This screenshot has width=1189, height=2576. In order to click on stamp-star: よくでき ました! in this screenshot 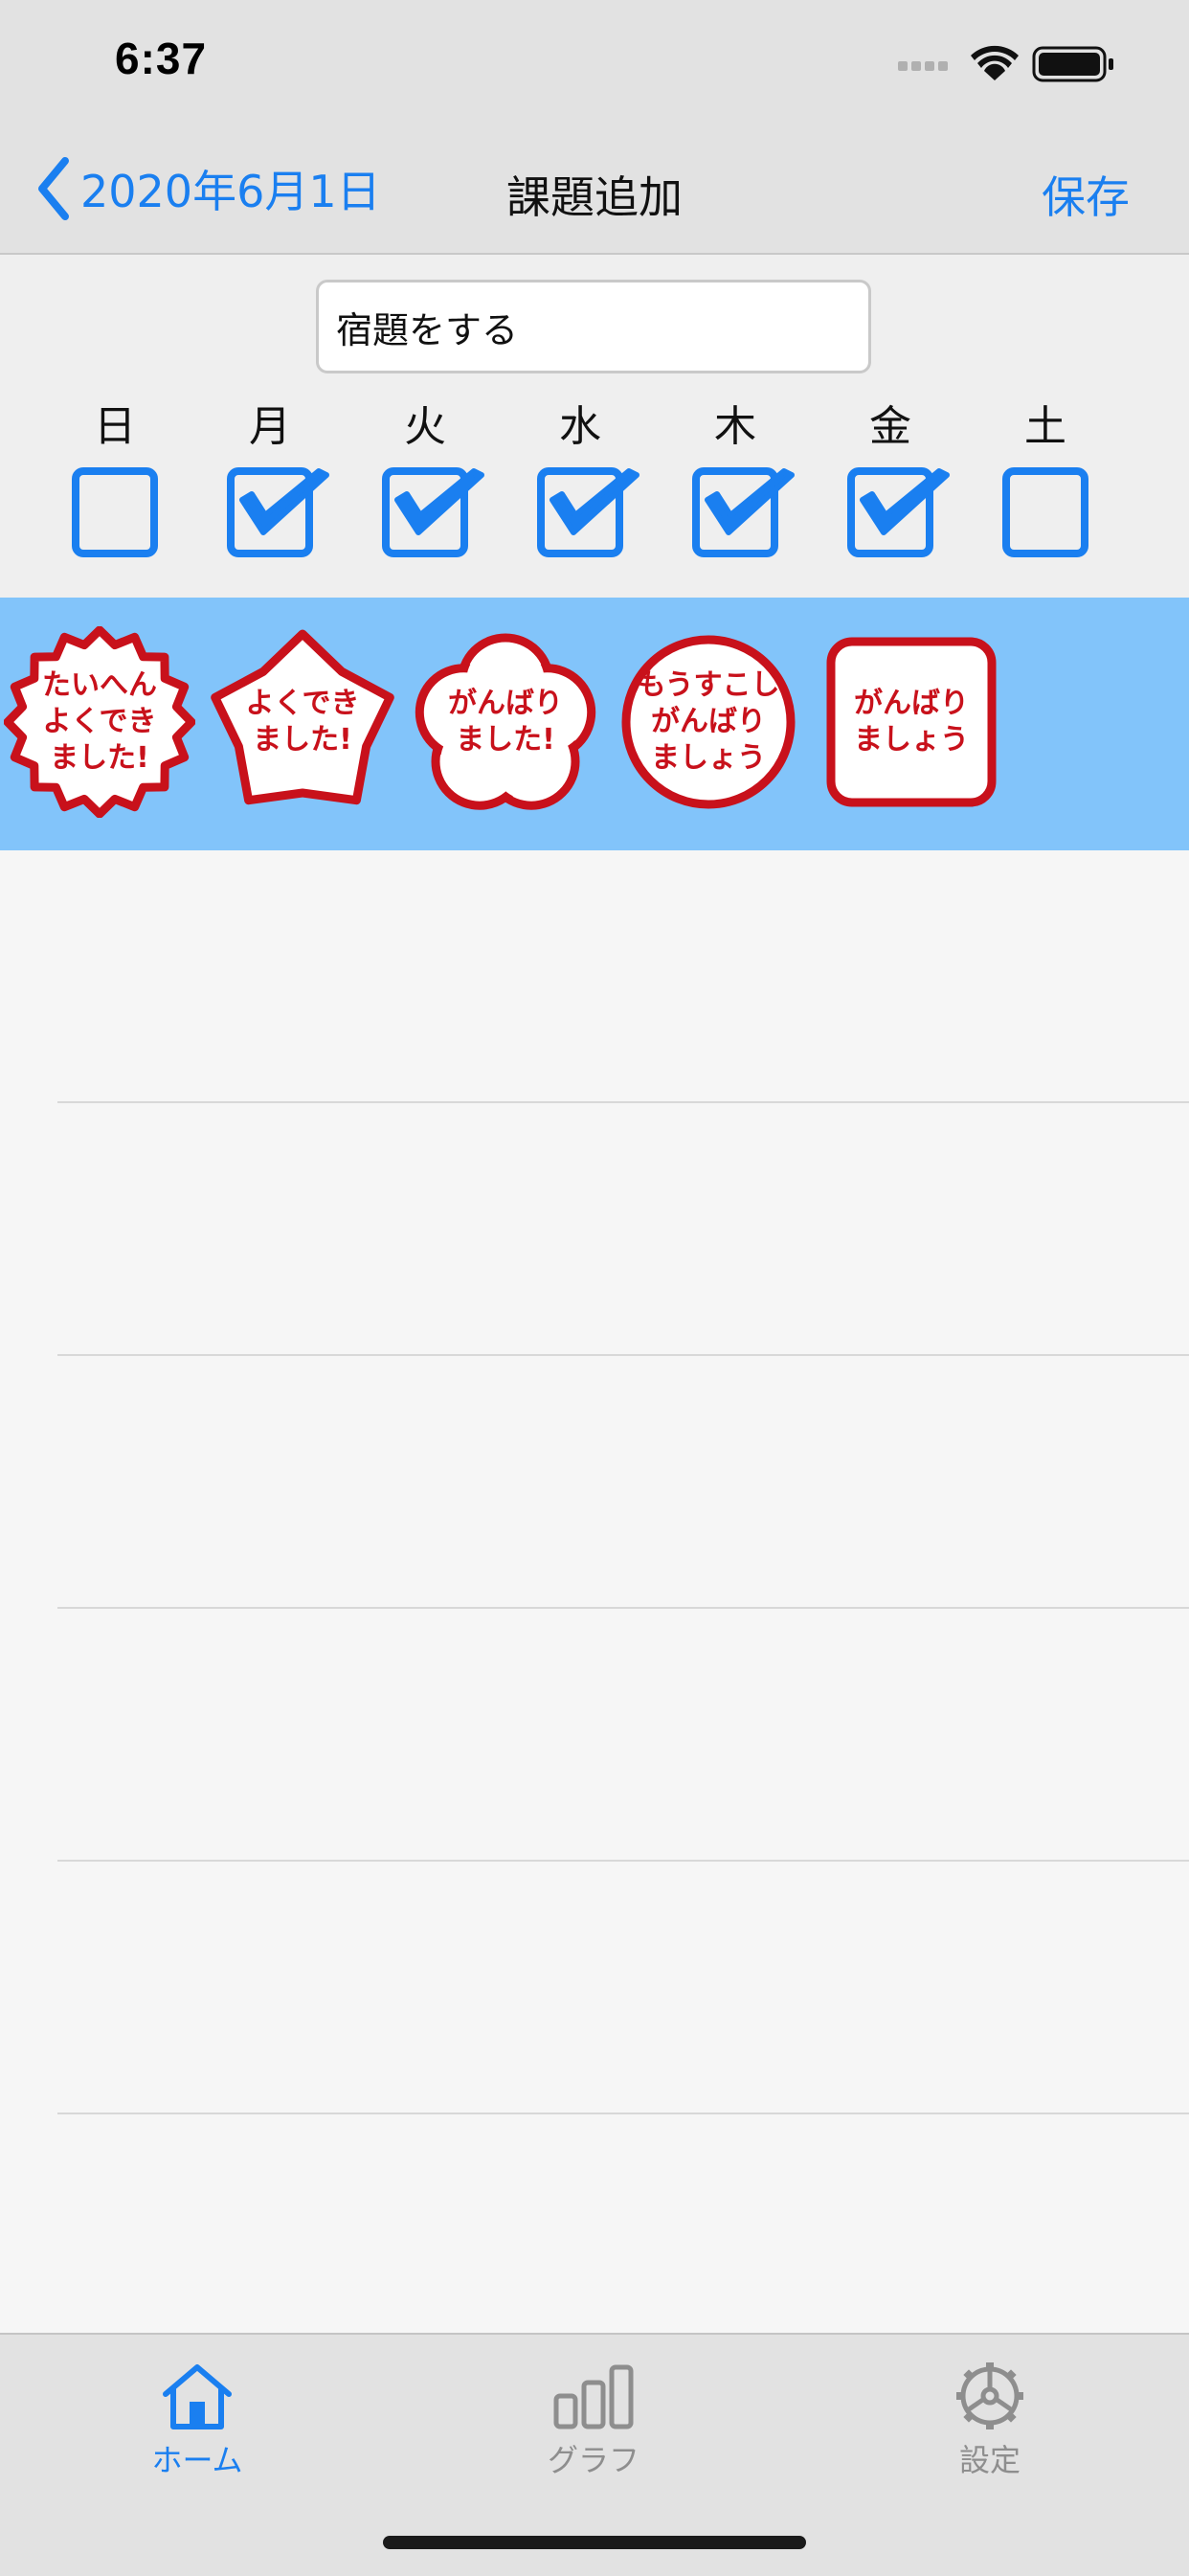, I will do `click(302, 722)`.